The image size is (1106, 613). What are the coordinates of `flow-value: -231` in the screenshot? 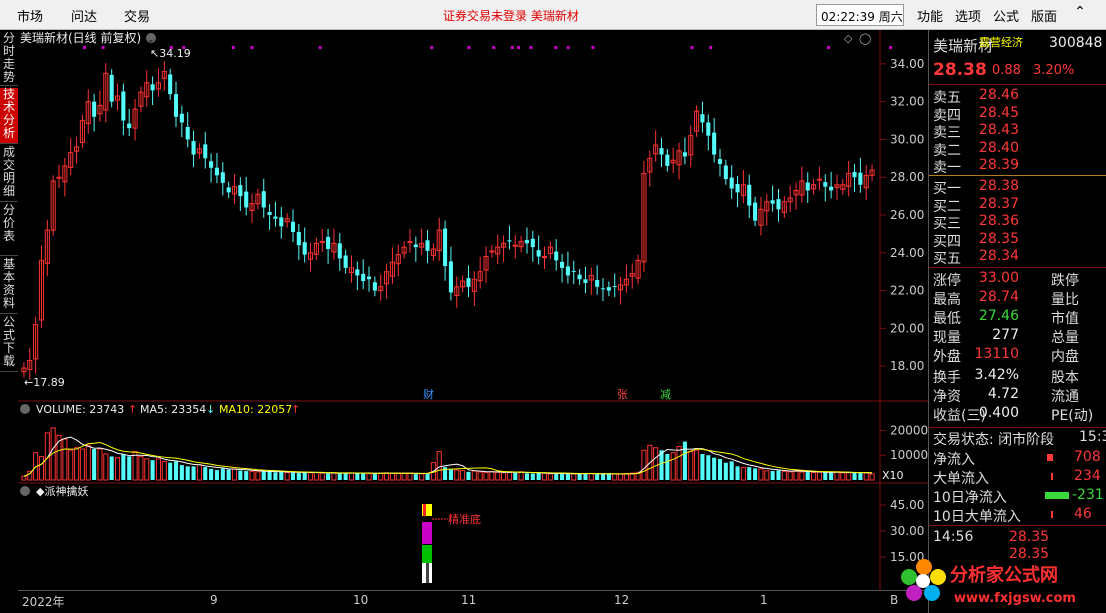 It's located at (1088, 495).